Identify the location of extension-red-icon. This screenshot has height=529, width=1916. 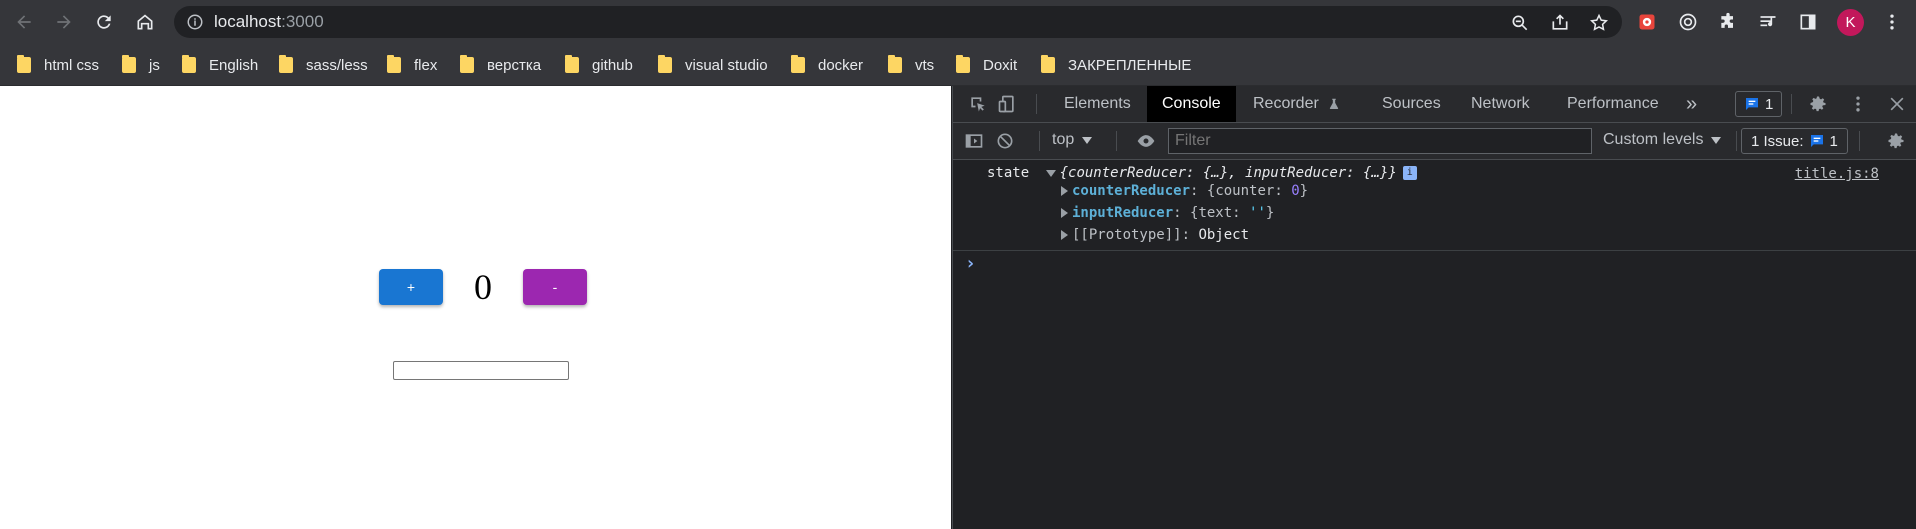
(1647, 22).